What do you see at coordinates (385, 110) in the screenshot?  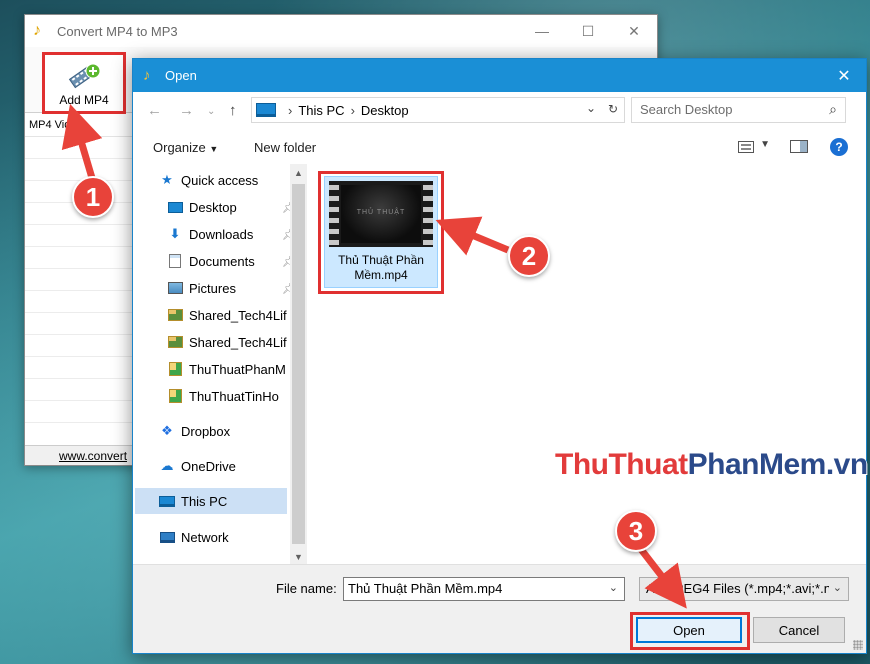 I see `breadcrumb-desktop: Desktop` at bounding box center [385, 110].